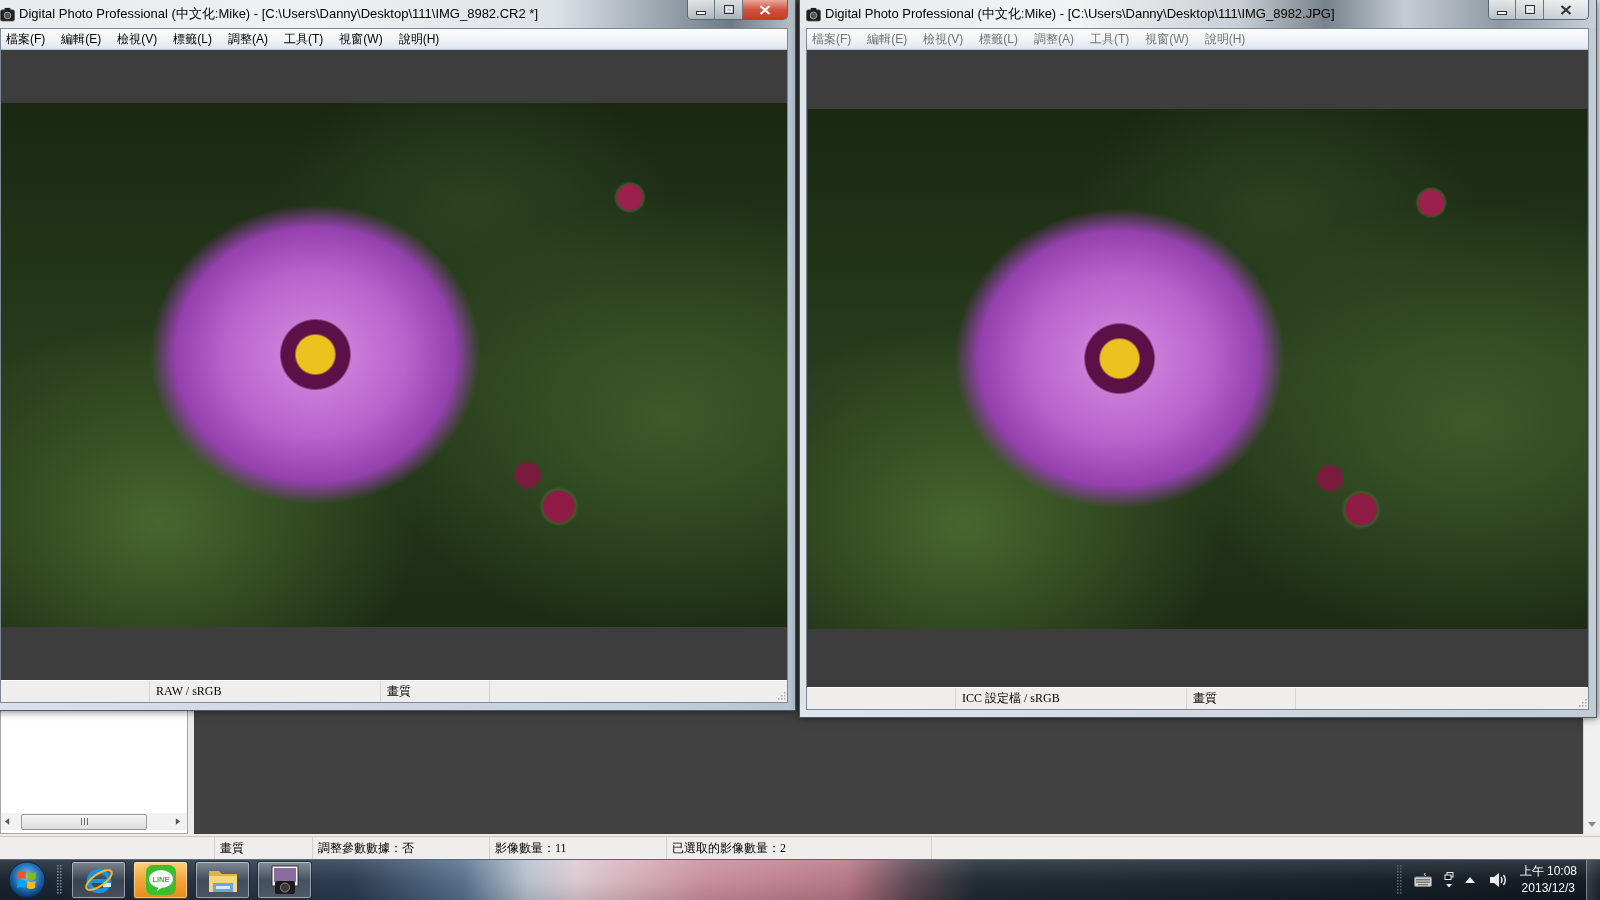 The width and height of the screenshot is (1600, 900). Describe the element at coordinates (1592, 824) in the screenshot. I see `scroll-down-icon` at that location.